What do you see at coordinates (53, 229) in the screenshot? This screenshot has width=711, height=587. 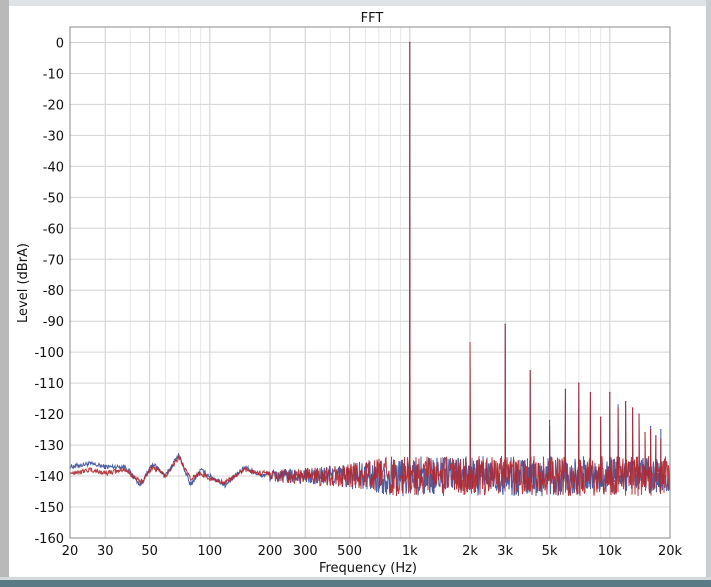 I see `y-tick-label: -60` at bounding box center [53, 229].